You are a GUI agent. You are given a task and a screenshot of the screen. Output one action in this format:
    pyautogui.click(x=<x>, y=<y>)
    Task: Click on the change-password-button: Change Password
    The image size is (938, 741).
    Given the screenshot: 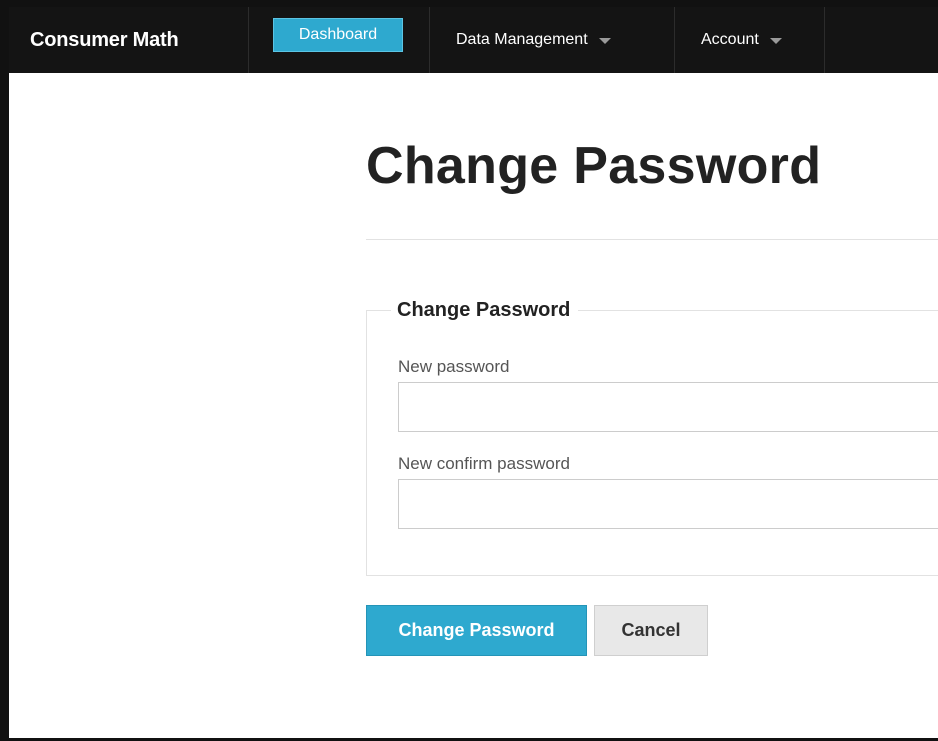 What is the action you would take?
    pyautogui.click(x=476, y=630)
    